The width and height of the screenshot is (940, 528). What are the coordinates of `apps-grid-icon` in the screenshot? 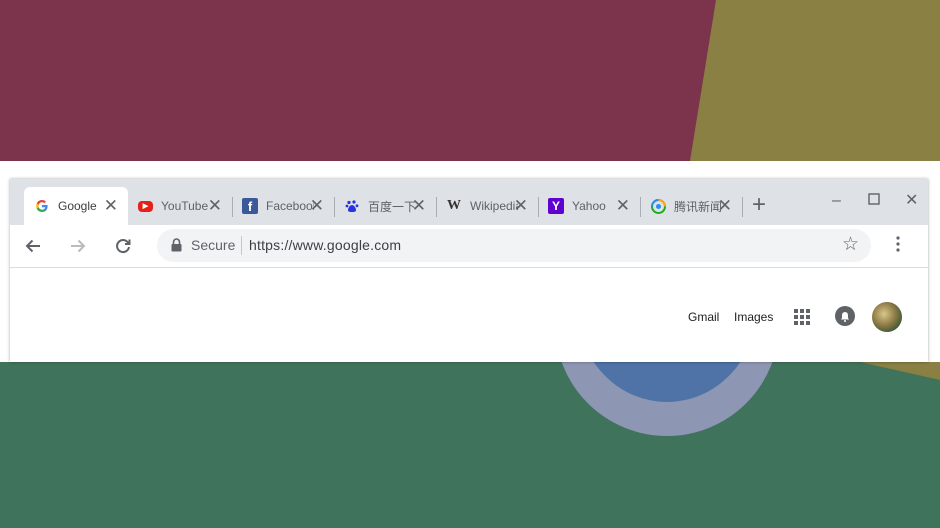 It's located at (802, 319).